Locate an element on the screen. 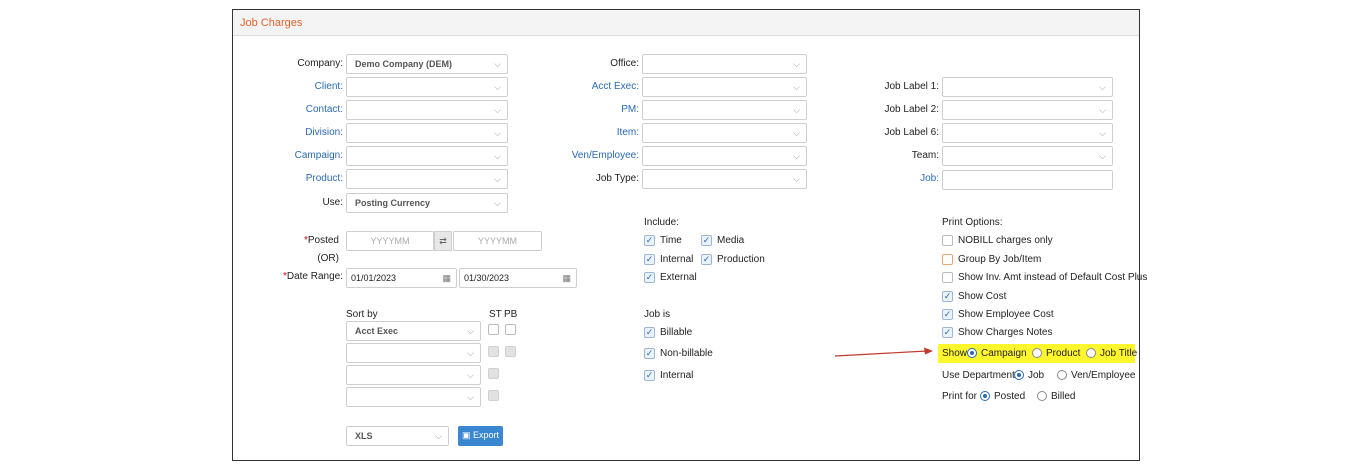  sort-4-st-checkbox is located at coordinates (493, 395).